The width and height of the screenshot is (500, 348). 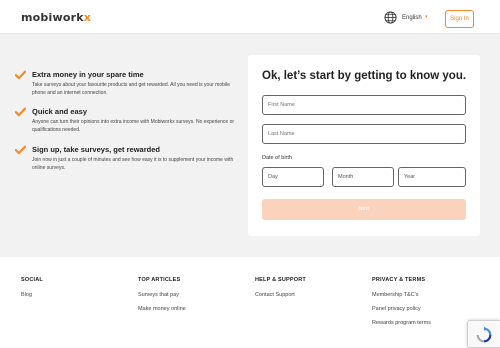 I want to click on logo-accent: x, so click(x=87, y=17).